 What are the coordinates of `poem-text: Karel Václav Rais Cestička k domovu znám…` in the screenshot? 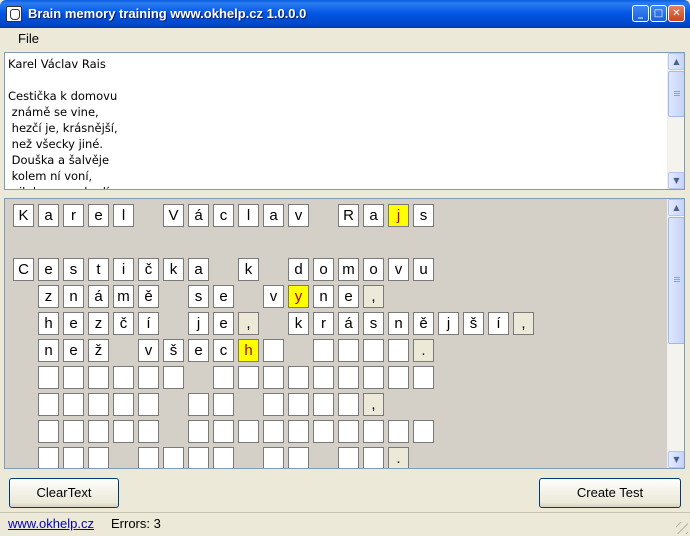 It's located at (63, 122).